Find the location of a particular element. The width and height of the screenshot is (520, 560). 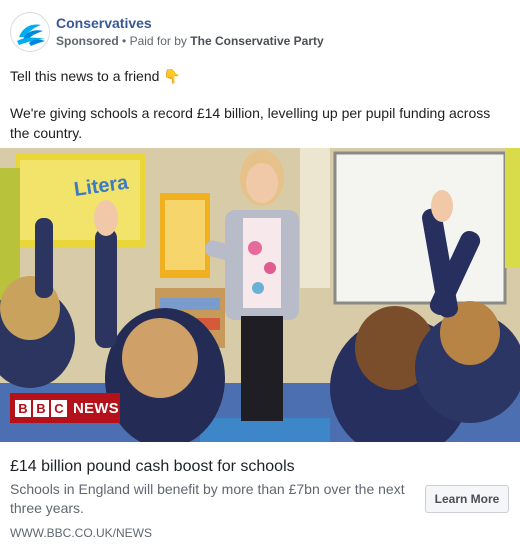

bbc-letter-b2: B is located at coordinates (41, 408).